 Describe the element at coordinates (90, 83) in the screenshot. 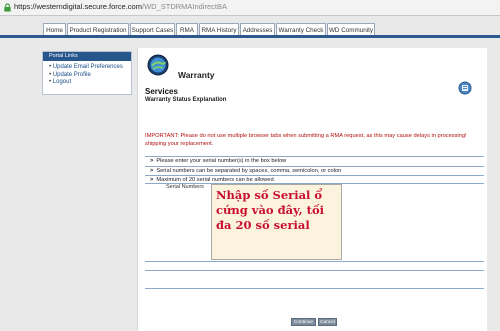

I see `sidebar-link-logout: Logout` at that location.